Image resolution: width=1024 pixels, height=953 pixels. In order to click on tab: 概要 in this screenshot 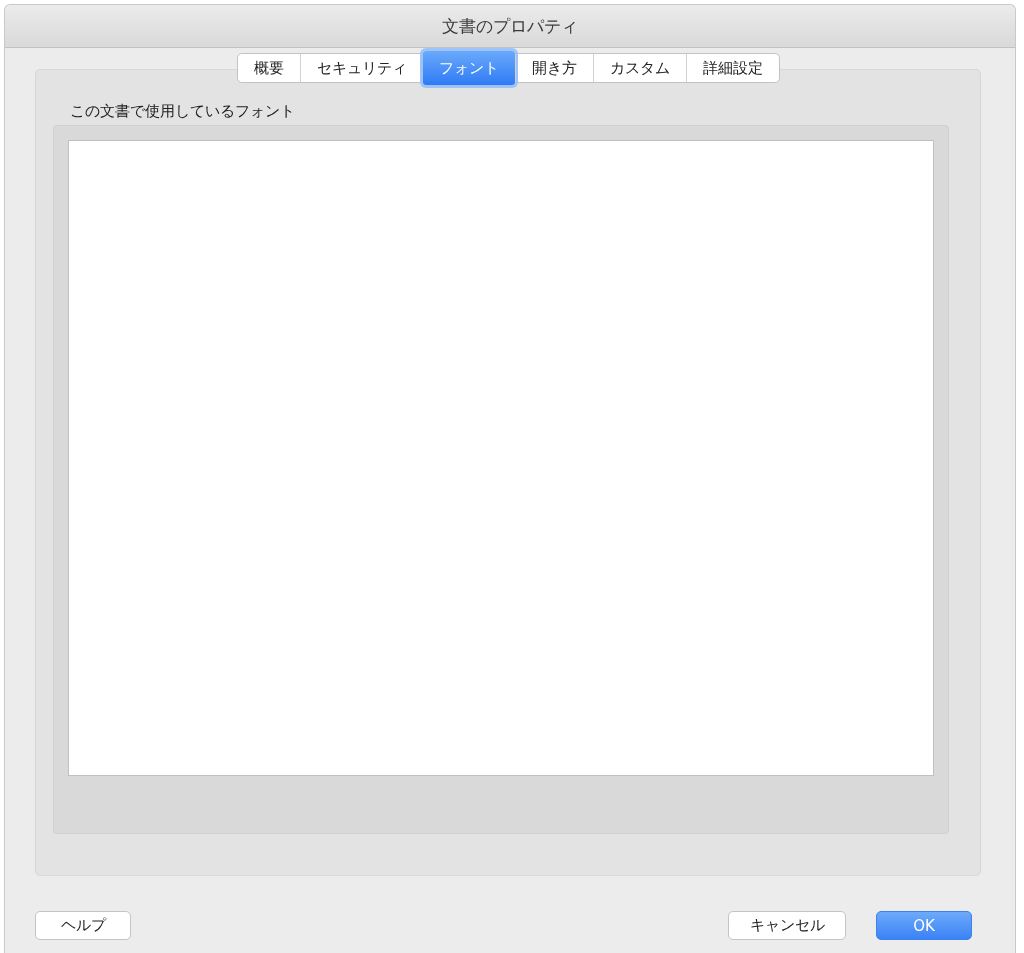, I will do `click(268, 68)`.